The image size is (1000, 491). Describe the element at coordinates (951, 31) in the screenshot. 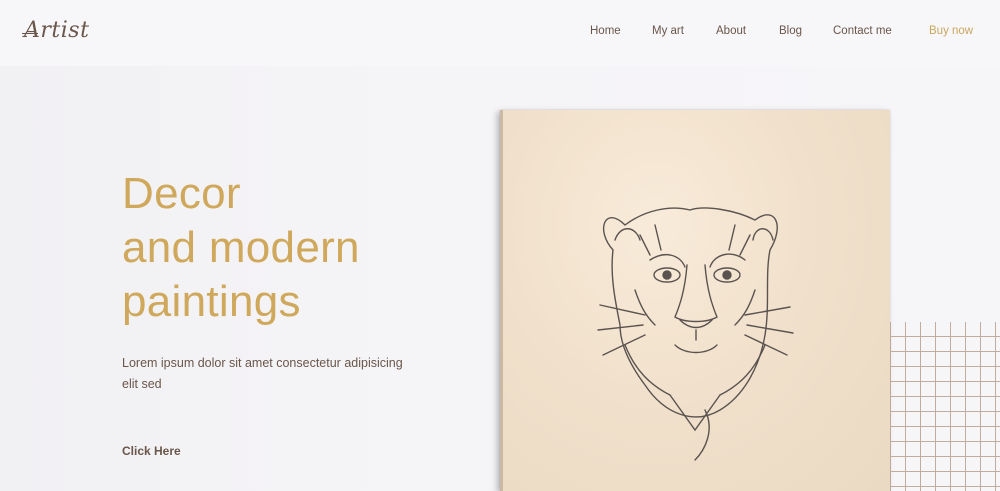

I see `nav-buy-now: Buy now` at that location.